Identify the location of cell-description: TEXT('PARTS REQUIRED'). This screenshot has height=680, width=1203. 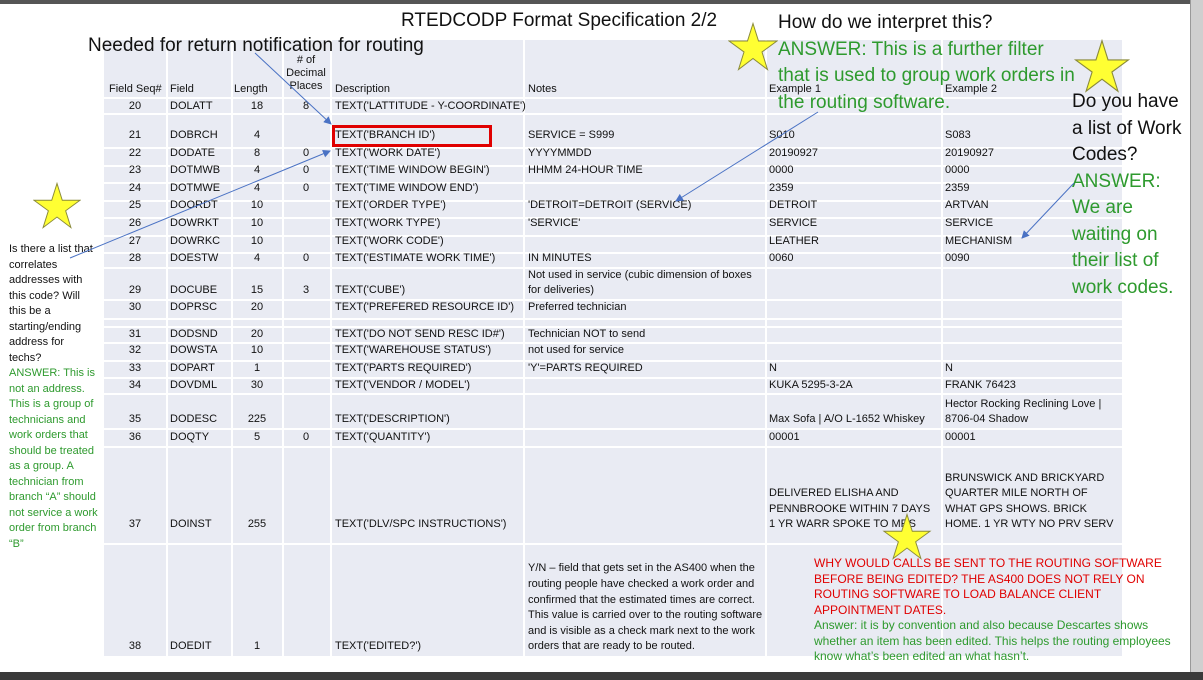
(403, 368).